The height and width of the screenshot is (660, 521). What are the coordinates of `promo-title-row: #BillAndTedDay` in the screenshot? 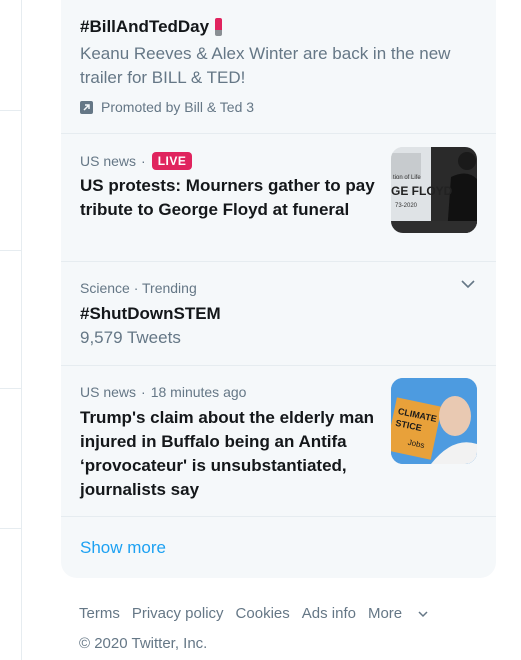 It's located at (151, 27).